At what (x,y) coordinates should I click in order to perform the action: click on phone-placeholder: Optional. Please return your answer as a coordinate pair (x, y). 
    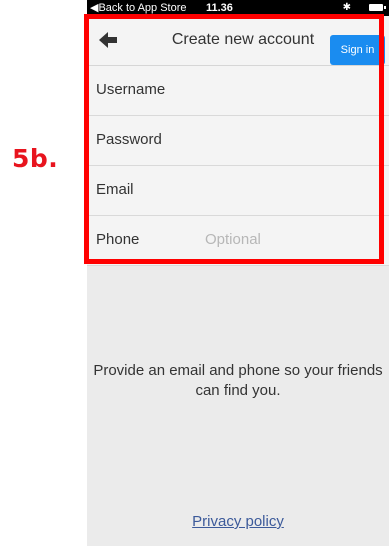
    Looking at the image, I should click on (233, 239).